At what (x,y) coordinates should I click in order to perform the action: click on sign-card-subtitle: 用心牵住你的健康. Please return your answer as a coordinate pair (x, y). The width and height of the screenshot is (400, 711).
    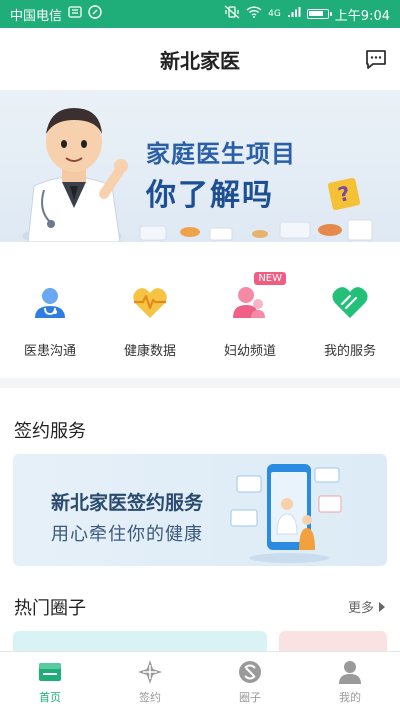
    Looking at the image, I should click on (127, 534).